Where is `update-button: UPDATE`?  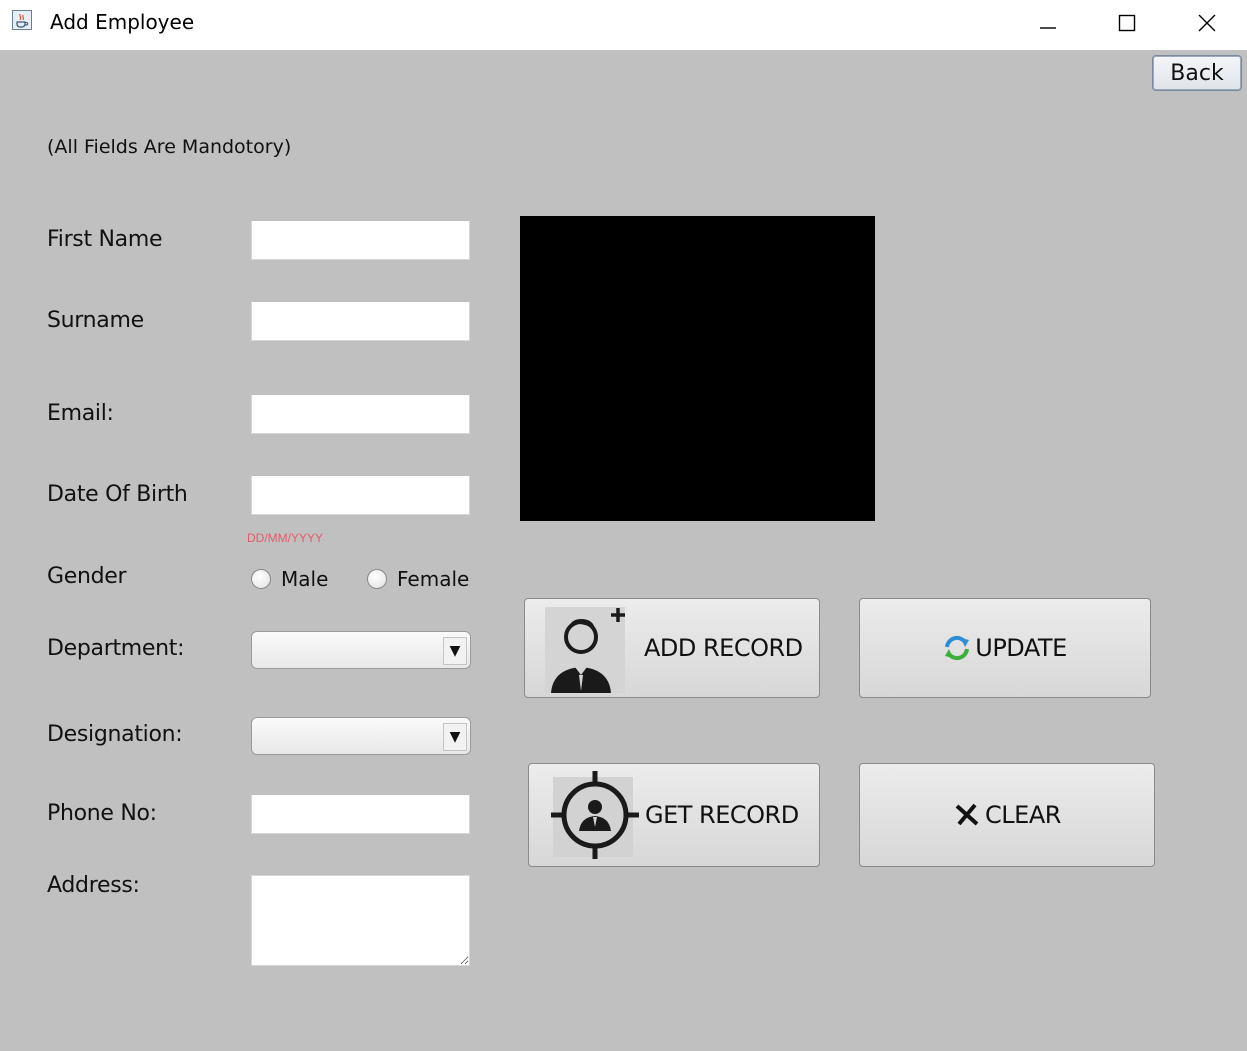
update-button: UPDATE is located at coordinates (1005, 648).